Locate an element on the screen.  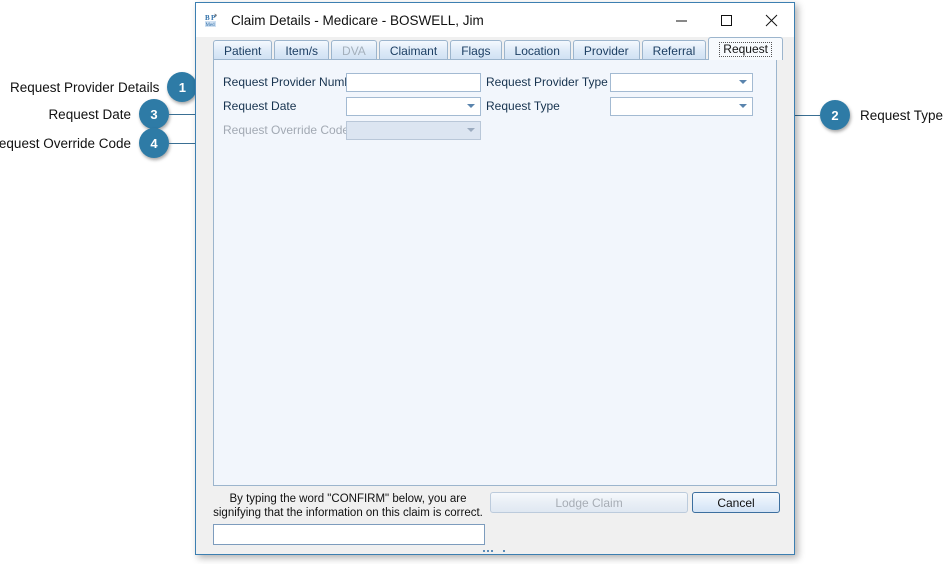
request-date-label: Request Date is located at coordinates (260, 106).